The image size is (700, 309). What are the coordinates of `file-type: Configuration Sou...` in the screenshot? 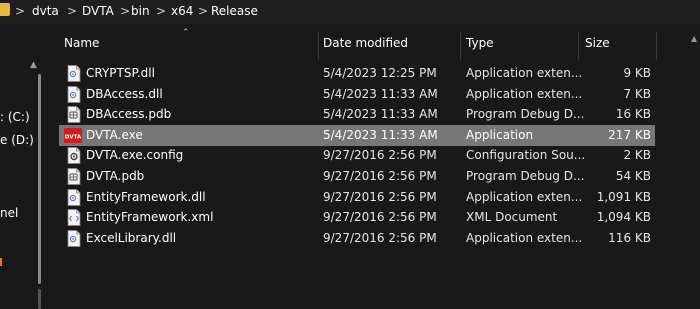 It's located at (525, 155).